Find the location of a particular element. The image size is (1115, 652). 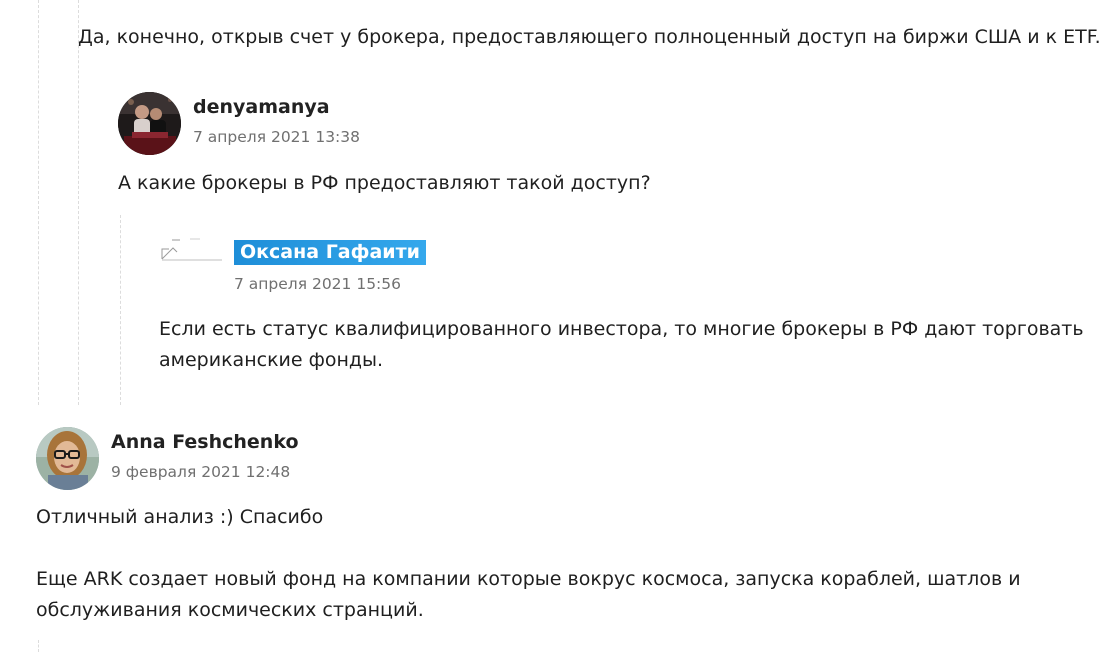

thread-line-level2 is located at coordinates (78, 202).